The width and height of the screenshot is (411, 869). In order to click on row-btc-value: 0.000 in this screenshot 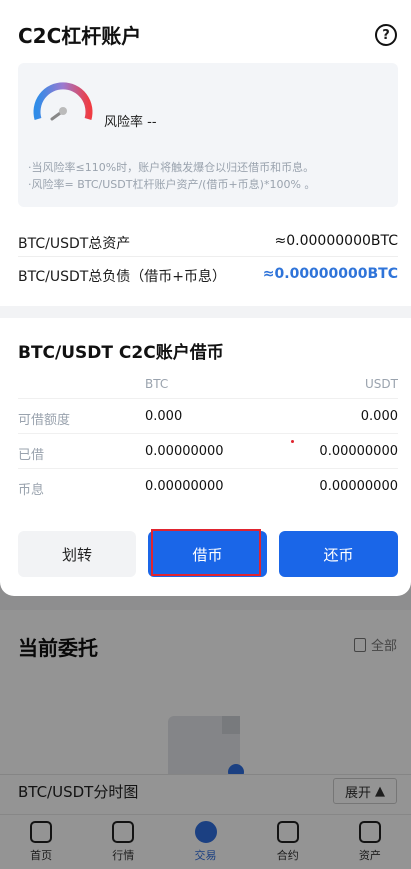, I will do `click(164, 416)`.